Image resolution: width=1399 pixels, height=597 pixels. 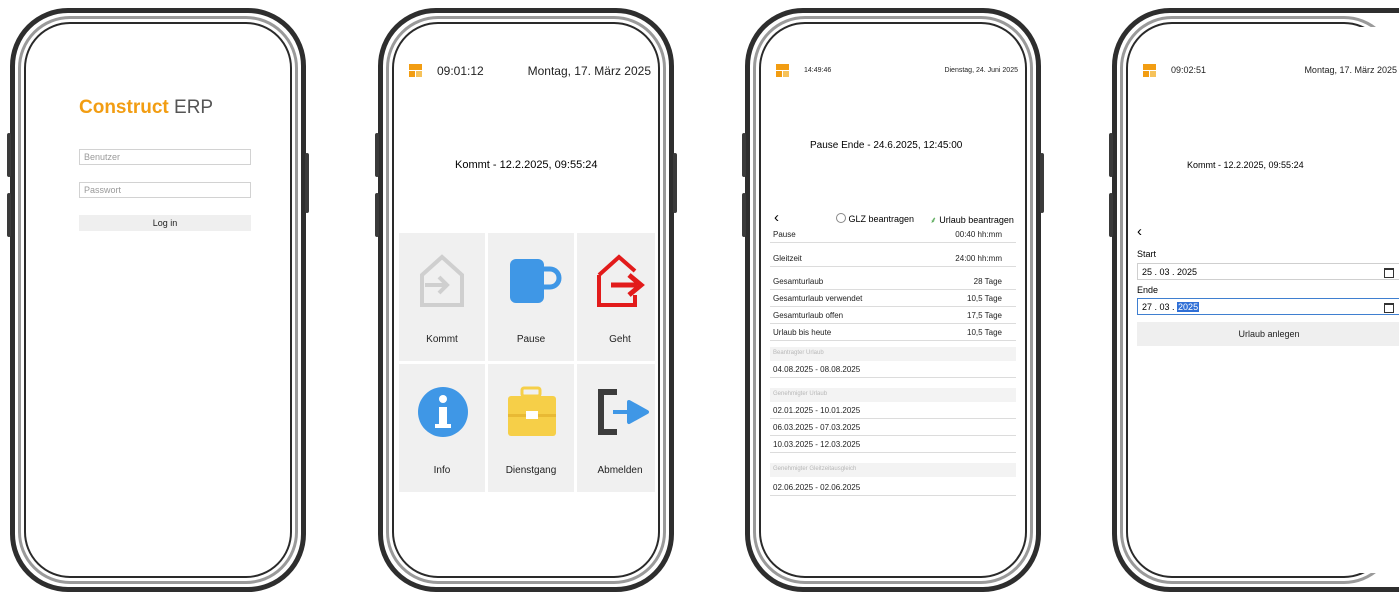 What do you see at coordinates (893, 444) in the screenshot?
I see `list-item: 10.03.2025 - 12.03.2025` at bounding box center [893, 444].